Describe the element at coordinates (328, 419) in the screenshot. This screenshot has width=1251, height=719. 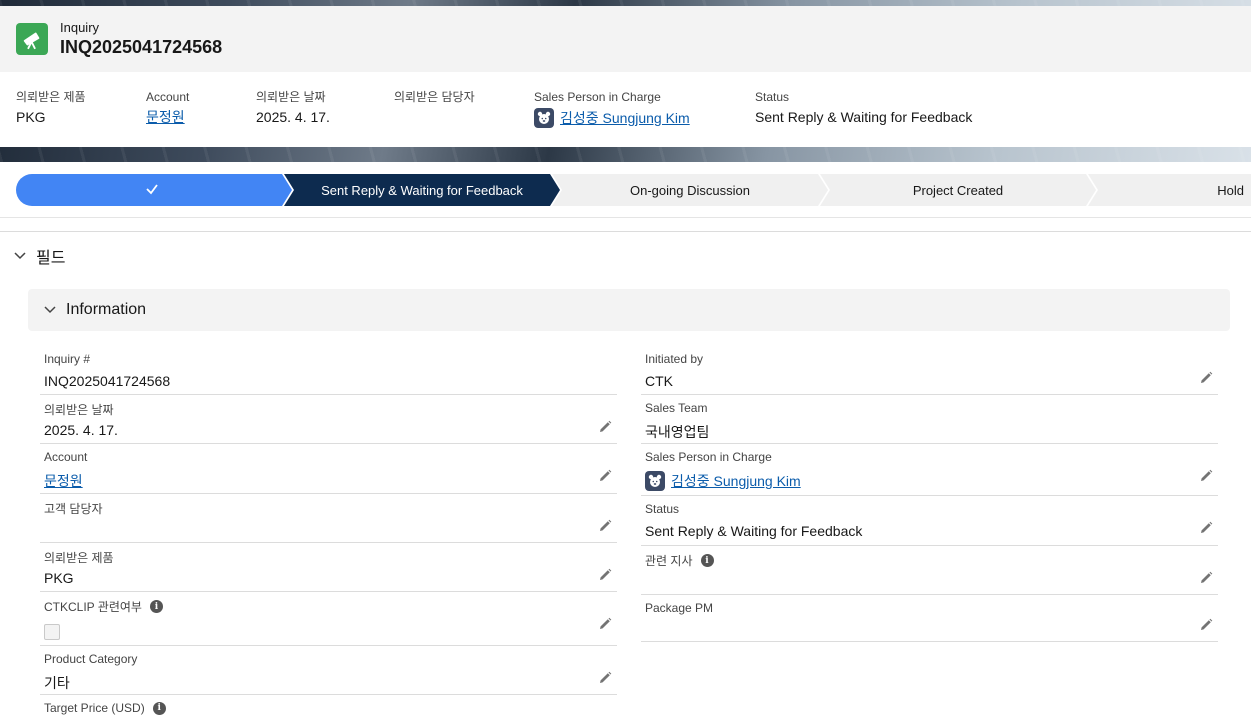
I see `field-request-date: 의뢰받은 날짜 2025. 4. 17.` at that location.